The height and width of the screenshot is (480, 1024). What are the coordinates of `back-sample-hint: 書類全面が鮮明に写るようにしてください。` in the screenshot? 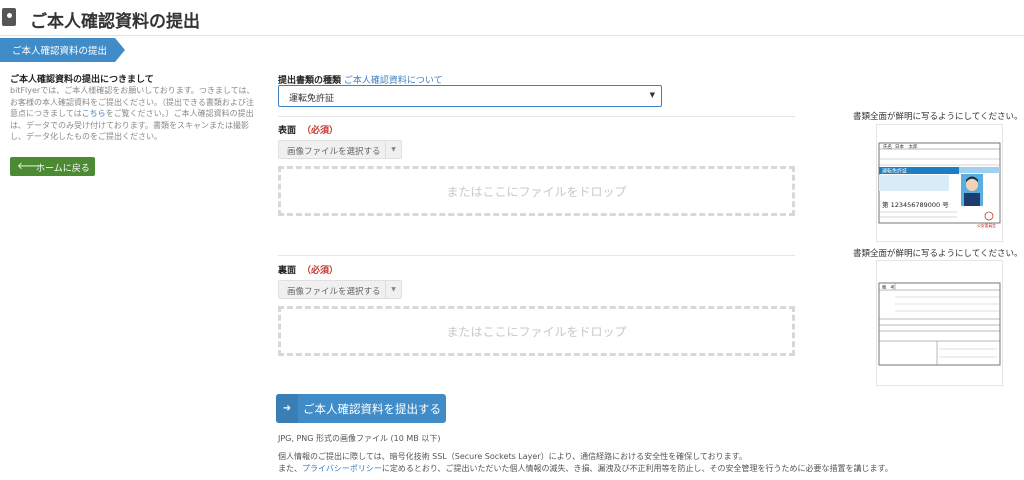 It's located at (938, 254).